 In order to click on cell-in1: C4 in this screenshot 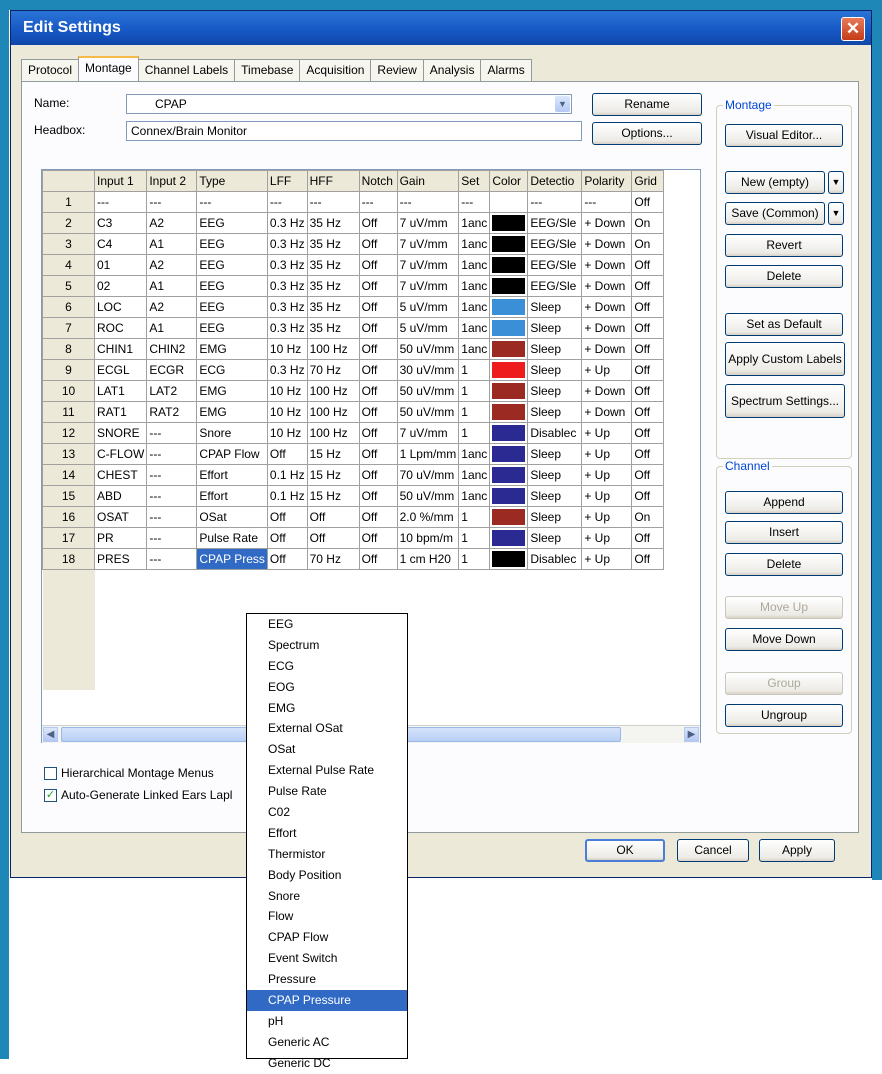, I will do `click(120, 244)`.